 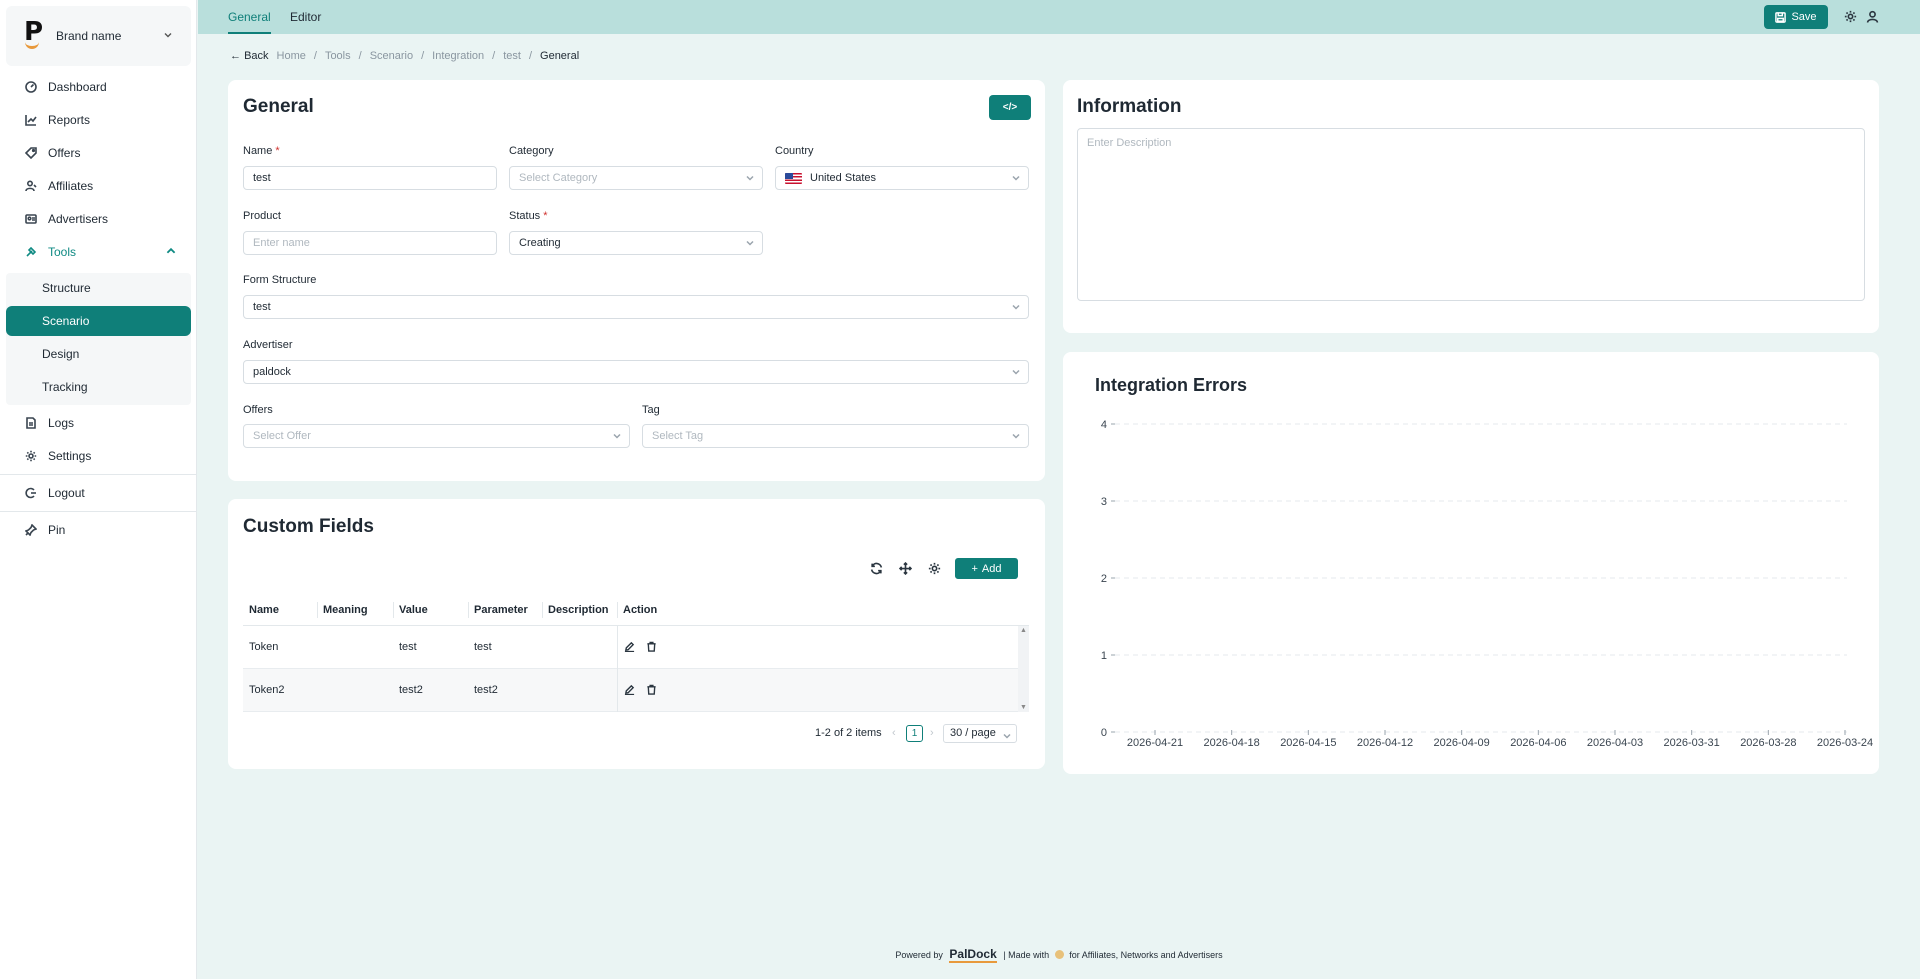 I want to click on column-header-action: Action, so click(x=640, y=610).